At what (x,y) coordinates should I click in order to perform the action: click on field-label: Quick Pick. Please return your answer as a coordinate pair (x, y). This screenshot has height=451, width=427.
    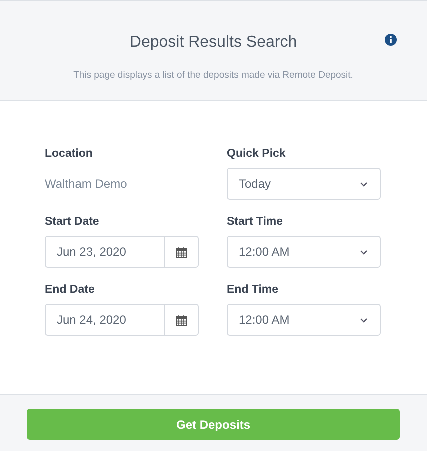
    Looking at the image, I should click on (257, 154).